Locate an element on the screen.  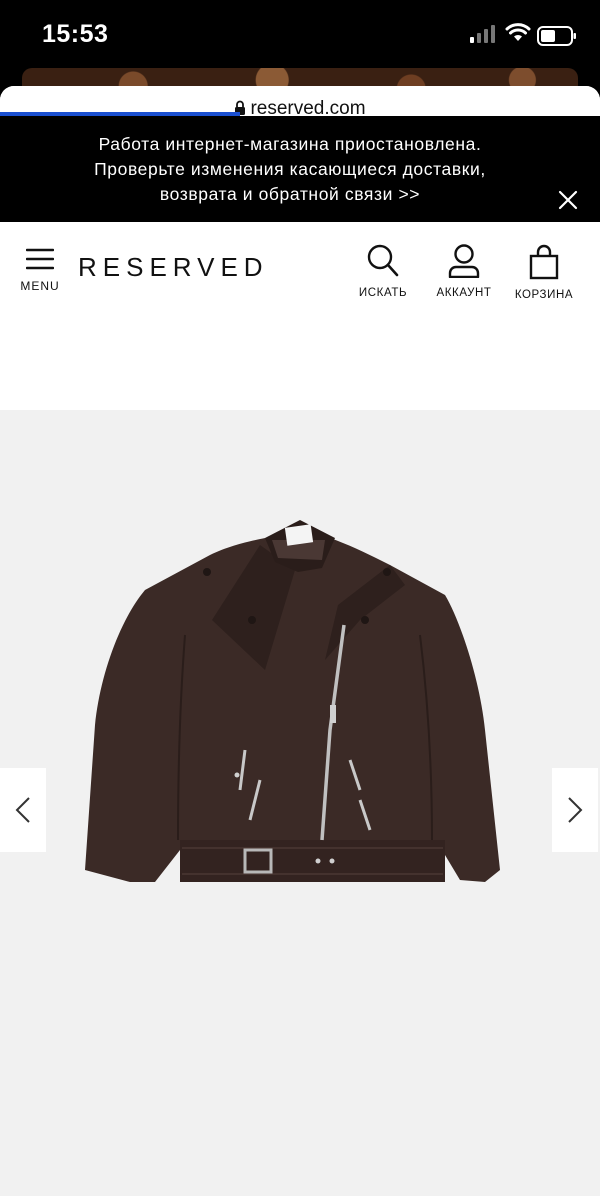
cart-button: КОРЗИНА is located at coordinates (544, 272).